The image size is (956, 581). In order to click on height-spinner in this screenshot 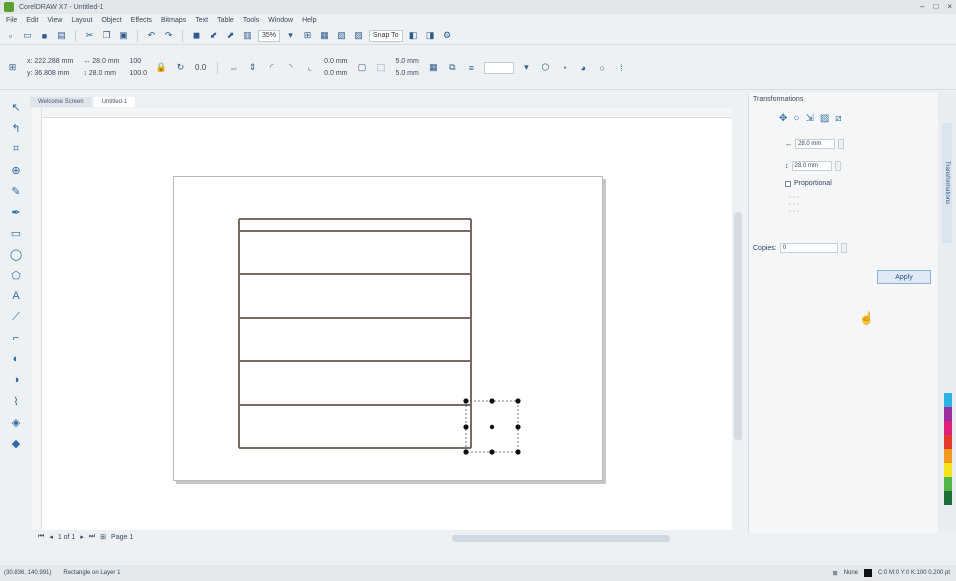, I will do `click(837, 166)`.